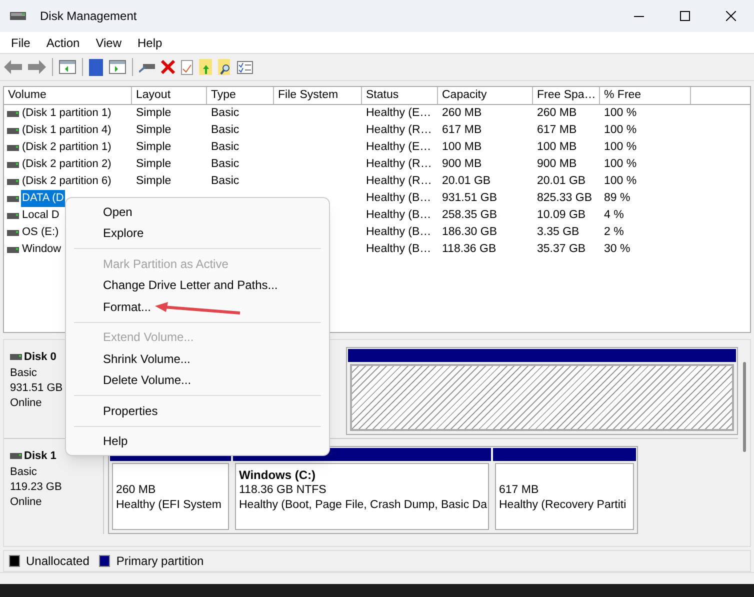 Image resolution: width=754 pixels, height=597 pixels. I want to click on table-cell-text: 825.33 GB, so click(564, 198).